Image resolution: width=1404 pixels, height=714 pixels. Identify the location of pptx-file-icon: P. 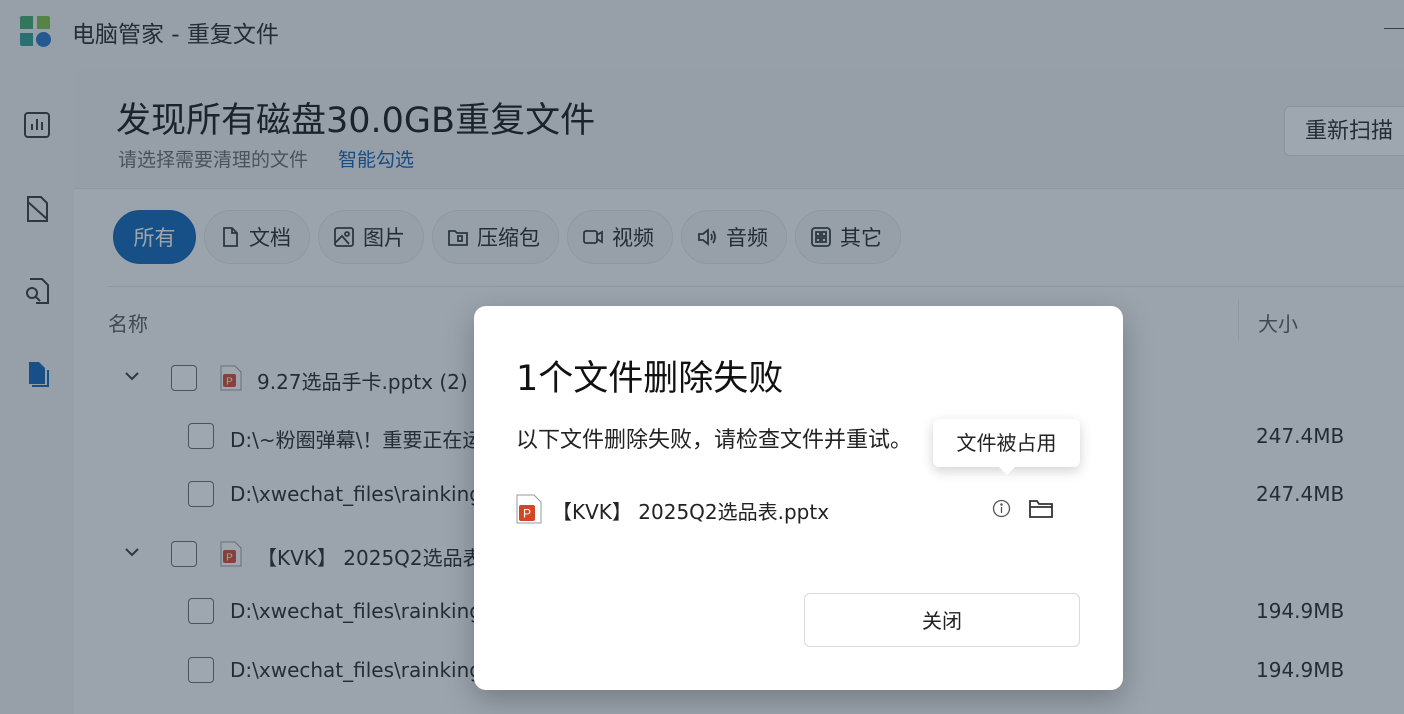
(529, 509).